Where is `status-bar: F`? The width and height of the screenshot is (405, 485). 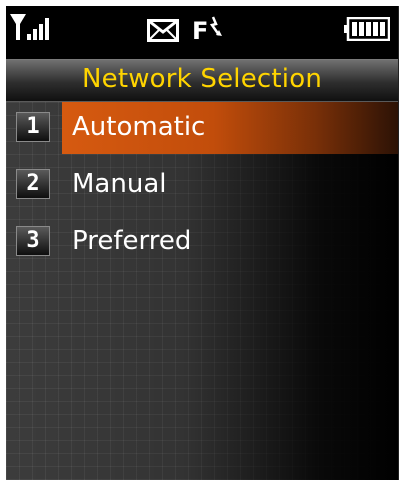
status-bar: F is located at coordinates (202, 31).